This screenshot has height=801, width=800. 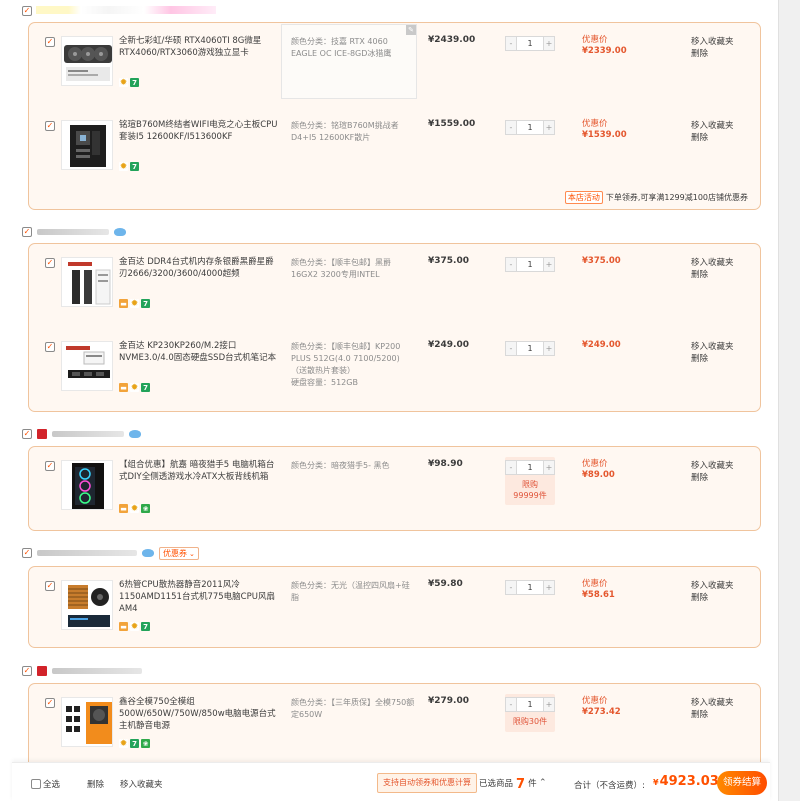 I want to click on selected-count: 已选商品 7 件, so click(x=508, y=784).